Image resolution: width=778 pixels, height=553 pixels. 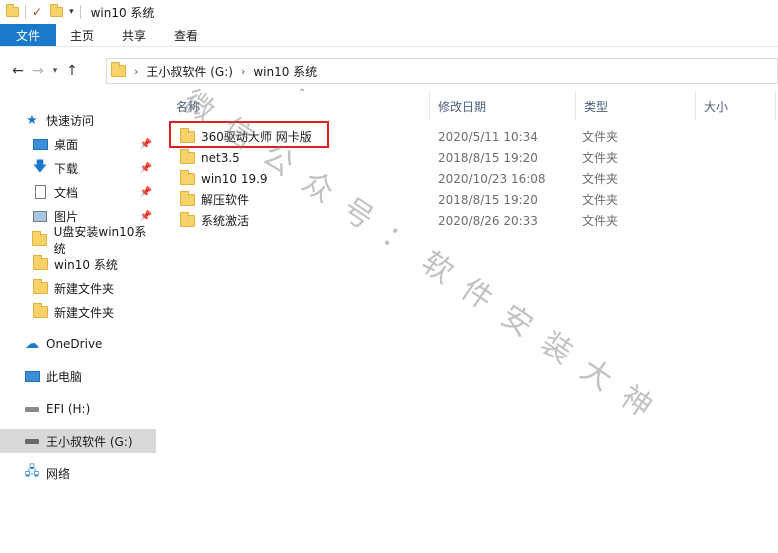 I want to click on nav-drive-g: 王小叔软件 (G:), so click(x=78, y=441).